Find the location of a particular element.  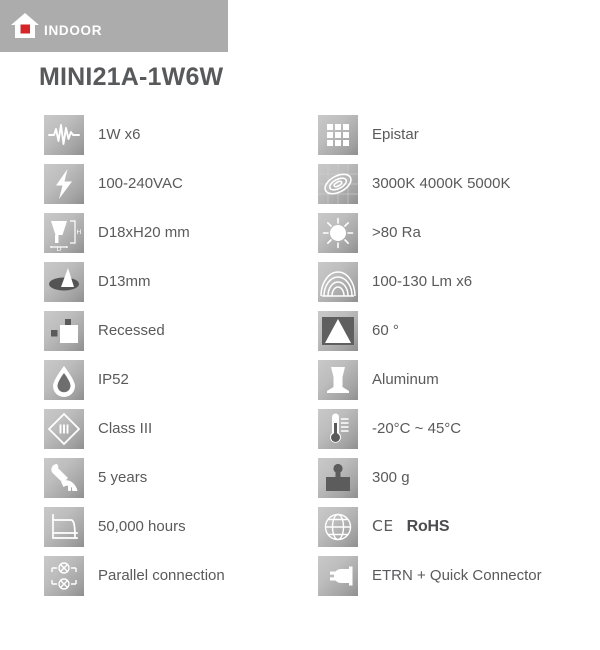

luminous-flux-icon is located at coordinates (338, 281).